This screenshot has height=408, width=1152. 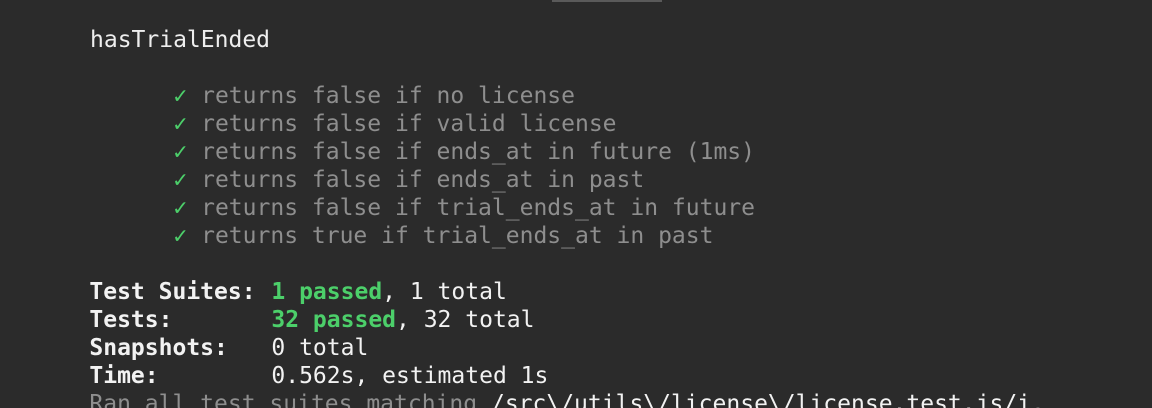 What do you see at coordinates (375, 305) in the screenshot?
I see `summary-tests-value: 32 passed, 32 total` at bounding box center [375, 305].